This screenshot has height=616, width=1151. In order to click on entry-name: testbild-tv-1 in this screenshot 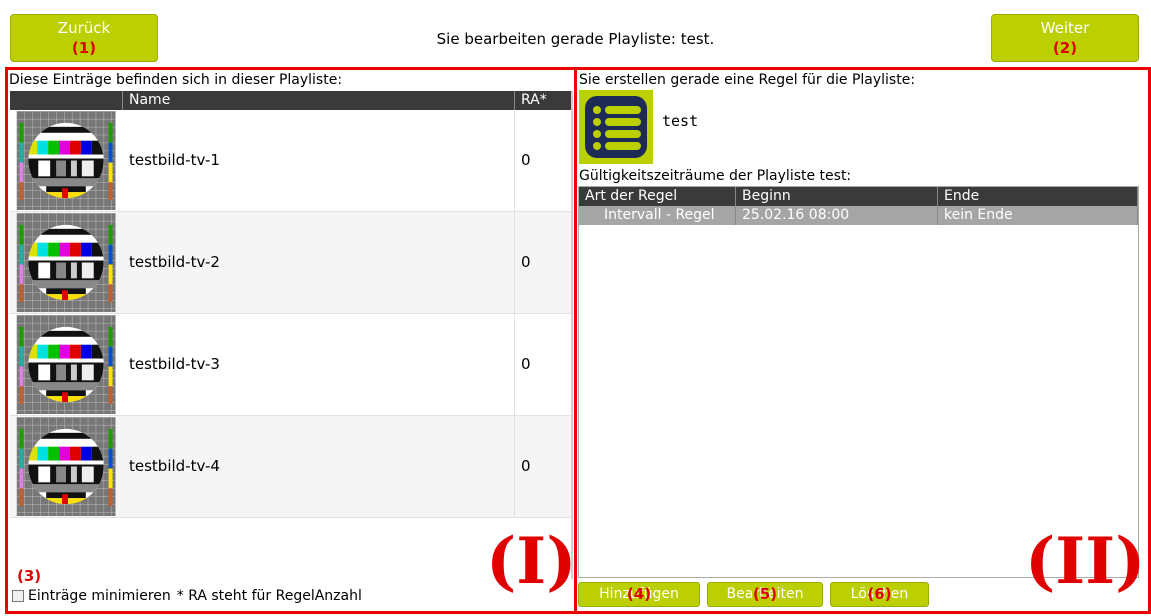, I will do `click(319, 160)`.